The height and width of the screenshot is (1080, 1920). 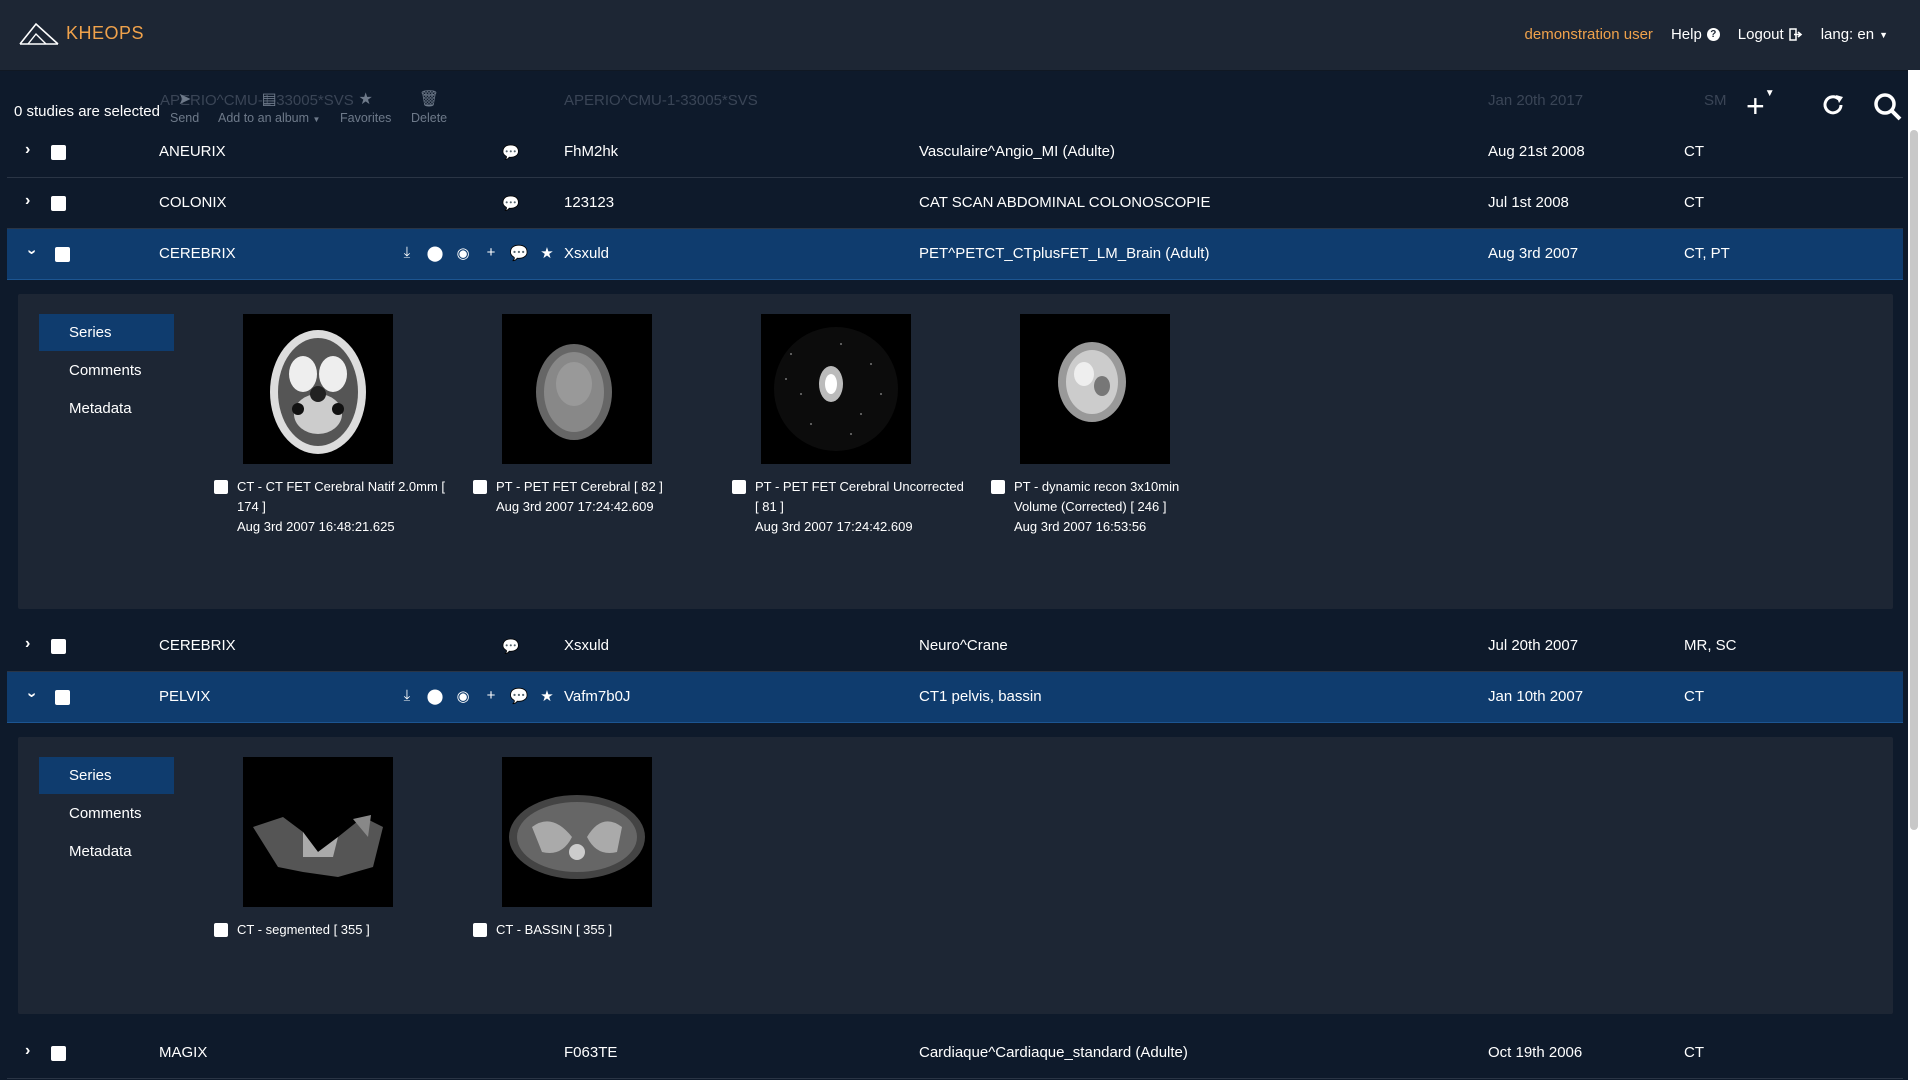 What do you see at coordinates (1760, 106) in the screenshot?
I see `add-study-button: +▼` at bounding box center [1760, 106].